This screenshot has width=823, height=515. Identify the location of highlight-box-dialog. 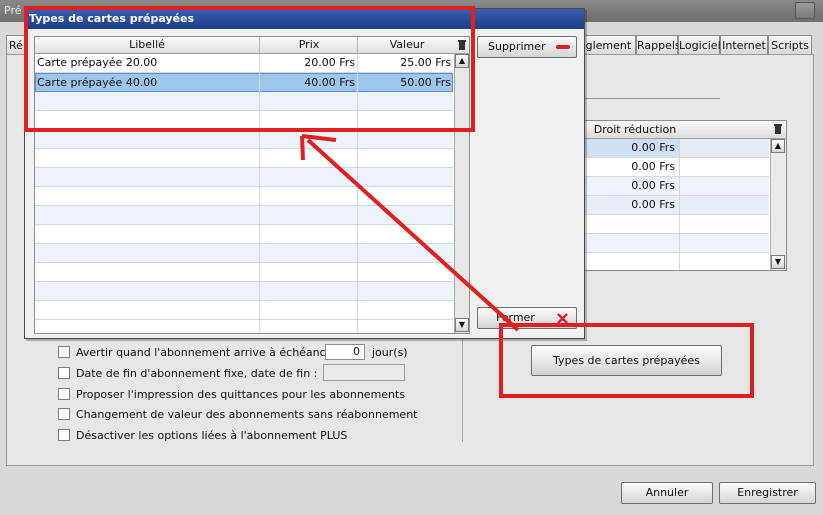
(249, 69).